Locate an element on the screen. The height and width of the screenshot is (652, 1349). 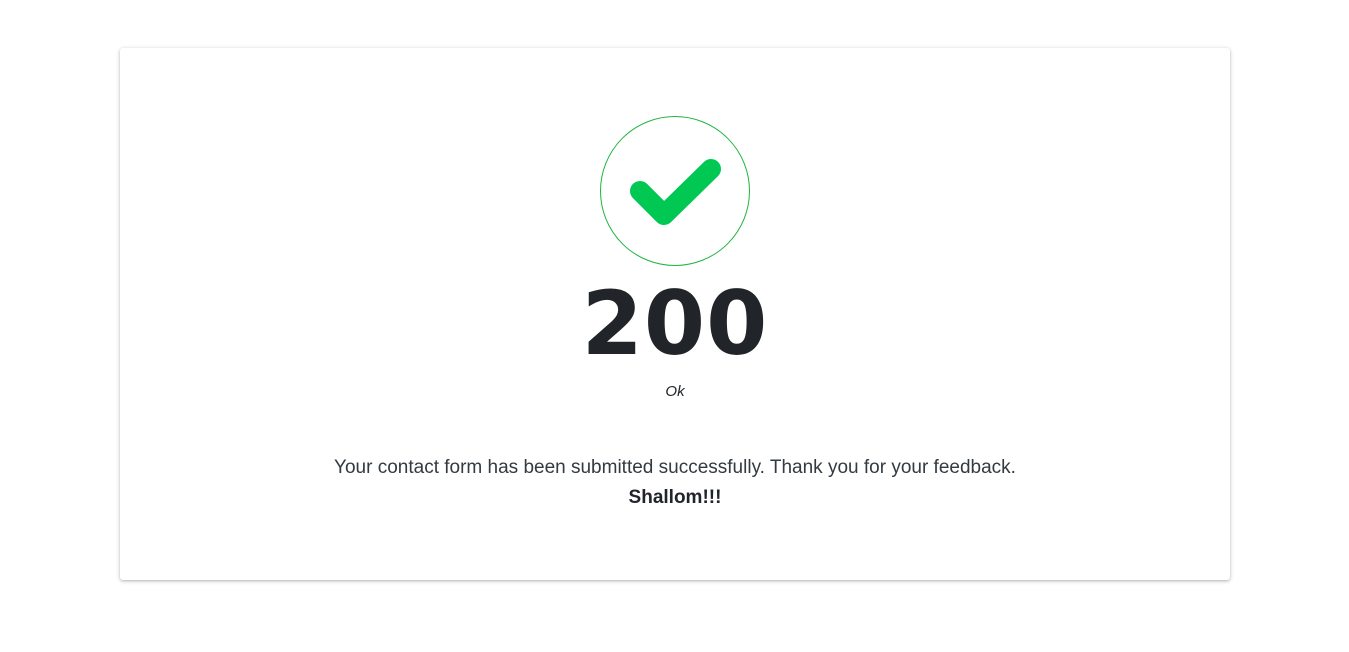
check-icon is located at coordinates (675, 192).